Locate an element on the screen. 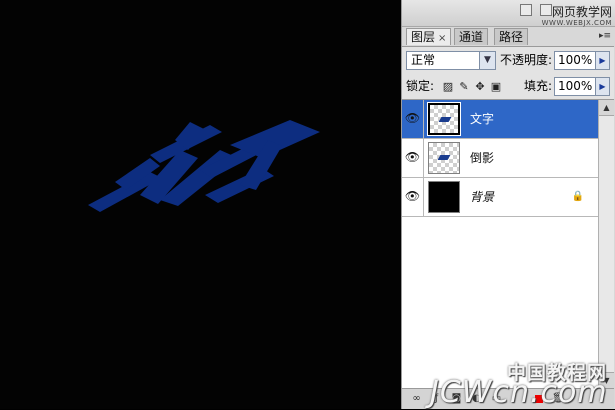 The width and height of the screenshot is (615, 410). blend-mode-select: 正常 ▼ is located at coordinates (451, 60).